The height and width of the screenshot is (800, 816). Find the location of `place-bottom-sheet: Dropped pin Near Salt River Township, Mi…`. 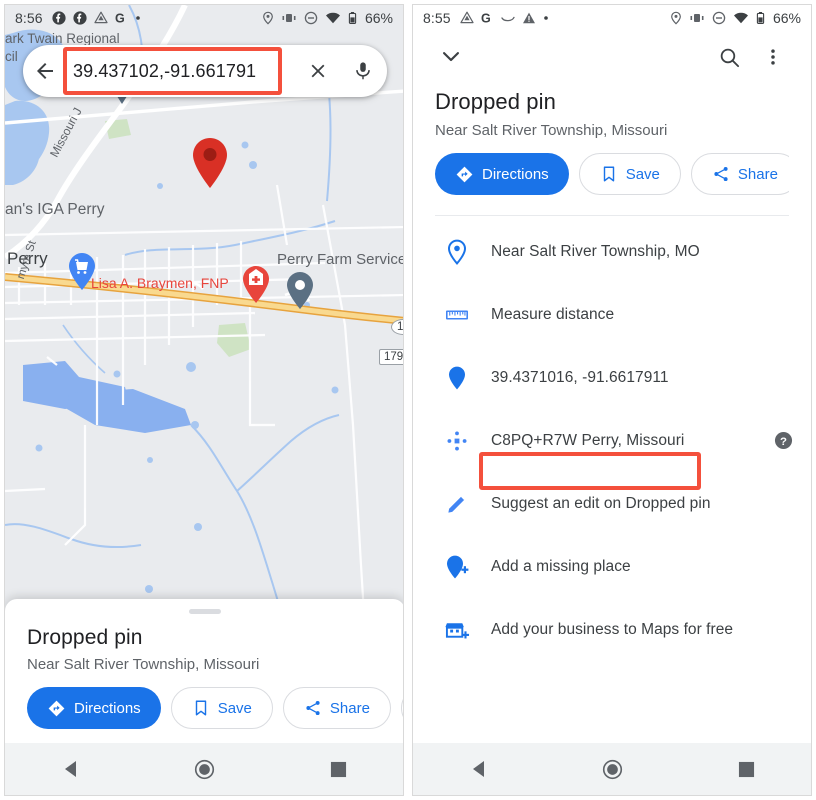

place-bottom-sheet: Dropped pin Near Salt River Township, Mi… is located at coordinates (204, 671).